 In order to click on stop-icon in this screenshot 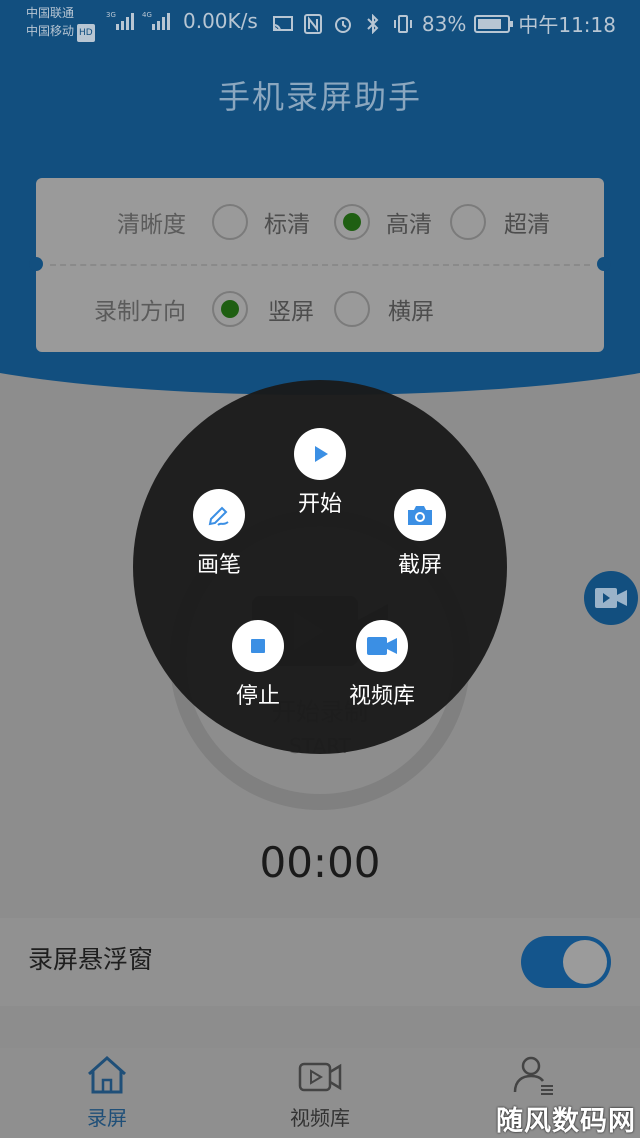, I will do `click(258, 646)`.